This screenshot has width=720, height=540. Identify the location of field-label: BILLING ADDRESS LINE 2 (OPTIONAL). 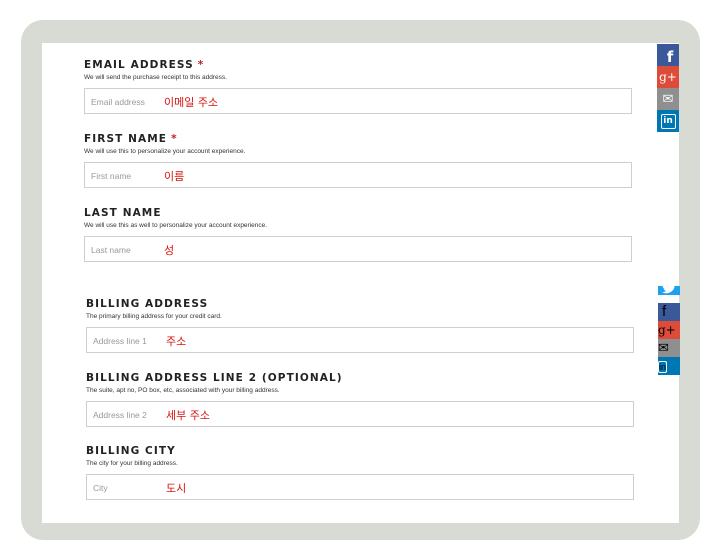
(214, 378).